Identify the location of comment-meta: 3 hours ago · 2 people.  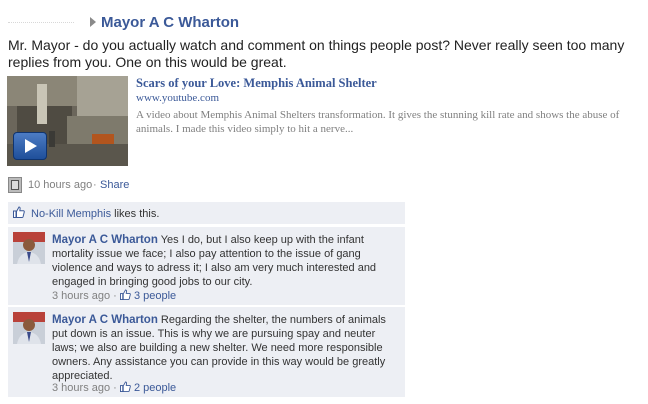
(114, 387).